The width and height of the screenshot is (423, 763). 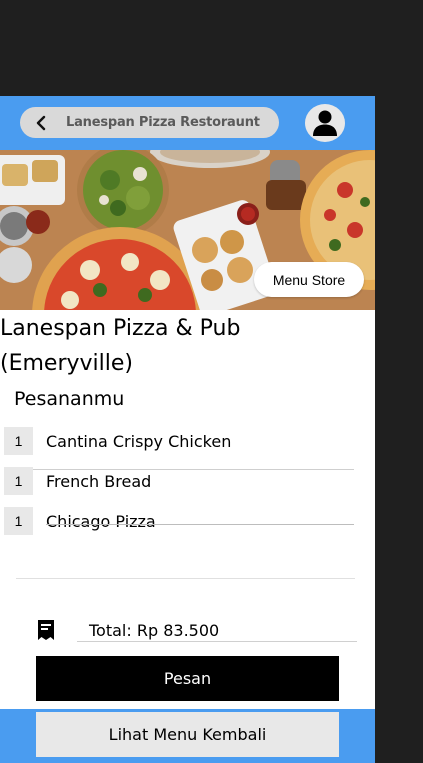 I want to click on back-button, so click(x=41, y=122).